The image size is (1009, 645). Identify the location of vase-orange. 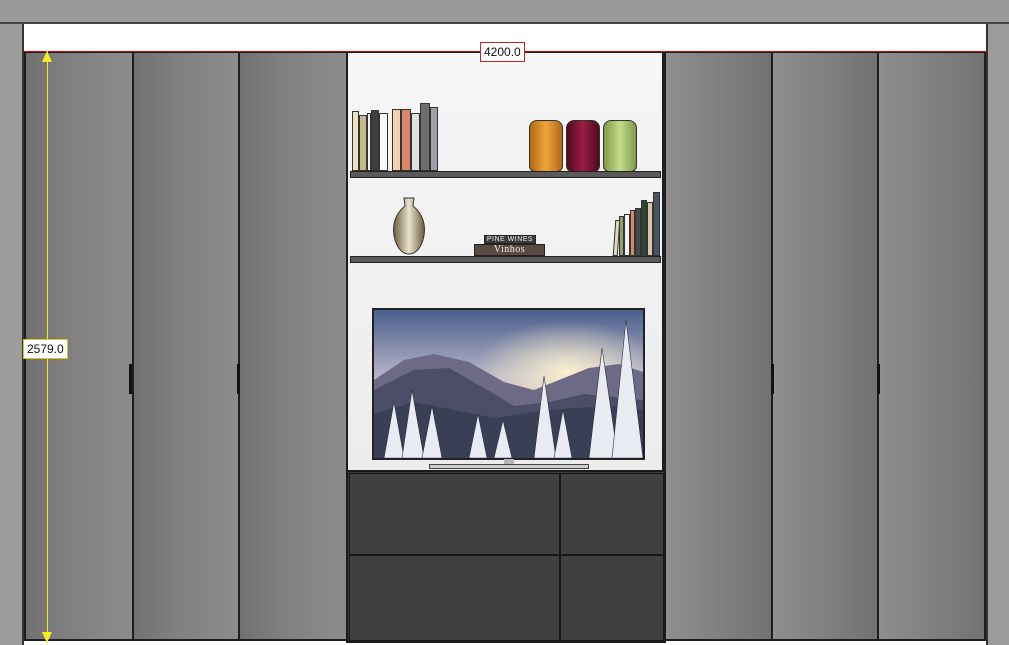
(546, 146).